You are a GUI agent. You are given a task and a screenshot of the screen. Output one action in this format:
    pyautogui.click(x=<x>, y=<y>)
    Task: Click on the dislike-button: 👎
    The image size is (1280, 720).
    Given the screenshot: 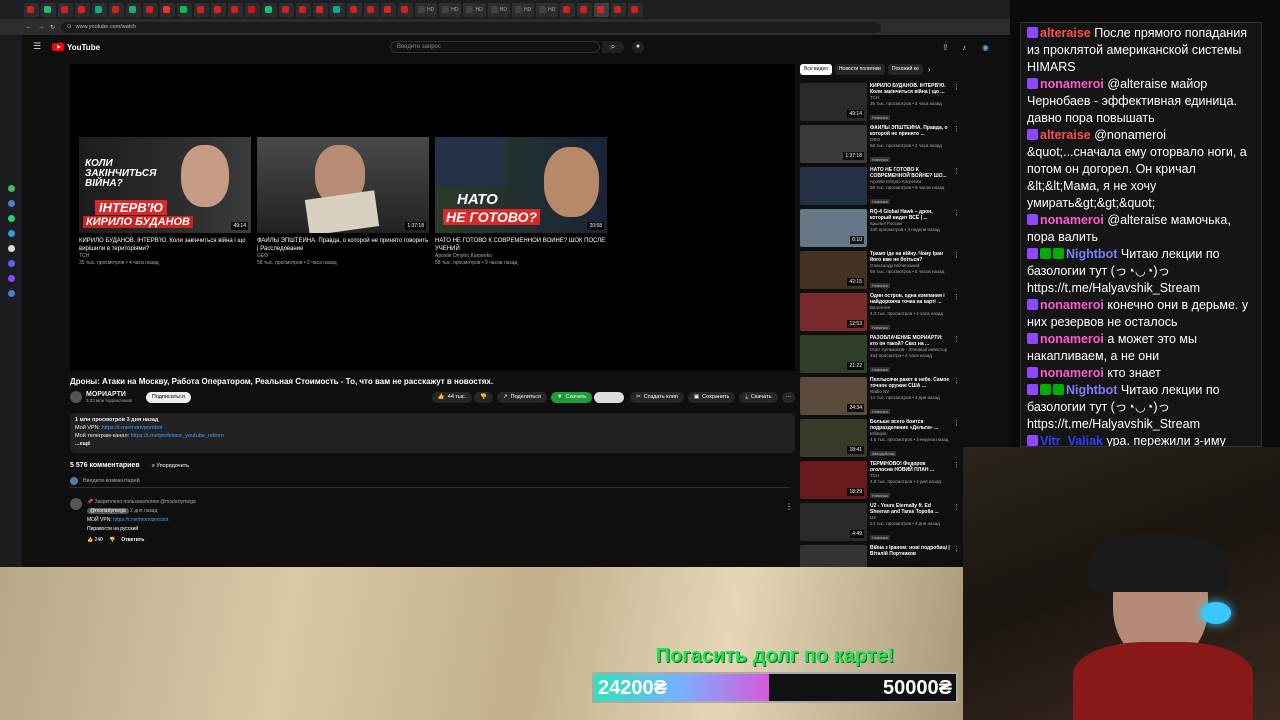 What is the action you would take?
    pyautogui.click(x=484, y=397)
    